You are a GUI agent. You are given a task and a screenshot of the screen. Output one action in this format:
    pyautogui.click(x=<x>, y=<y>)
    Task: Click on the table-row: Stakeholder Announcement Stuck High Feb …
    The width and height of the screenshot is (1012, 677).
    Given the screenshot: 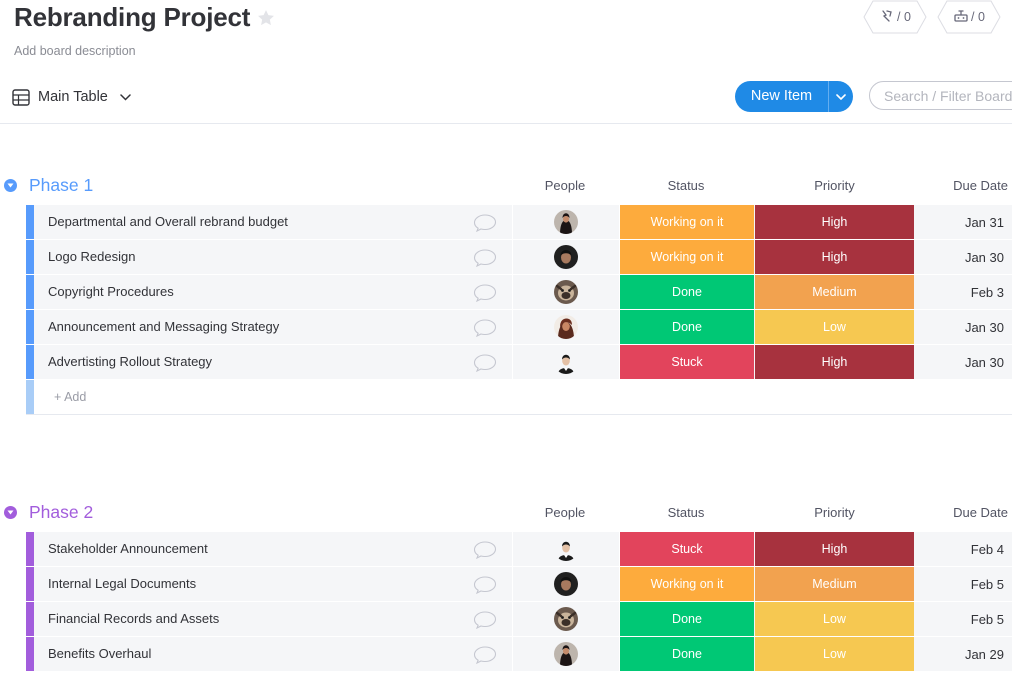 What is the action you would take?
    pyautogui.click(x=519, y=549)
    